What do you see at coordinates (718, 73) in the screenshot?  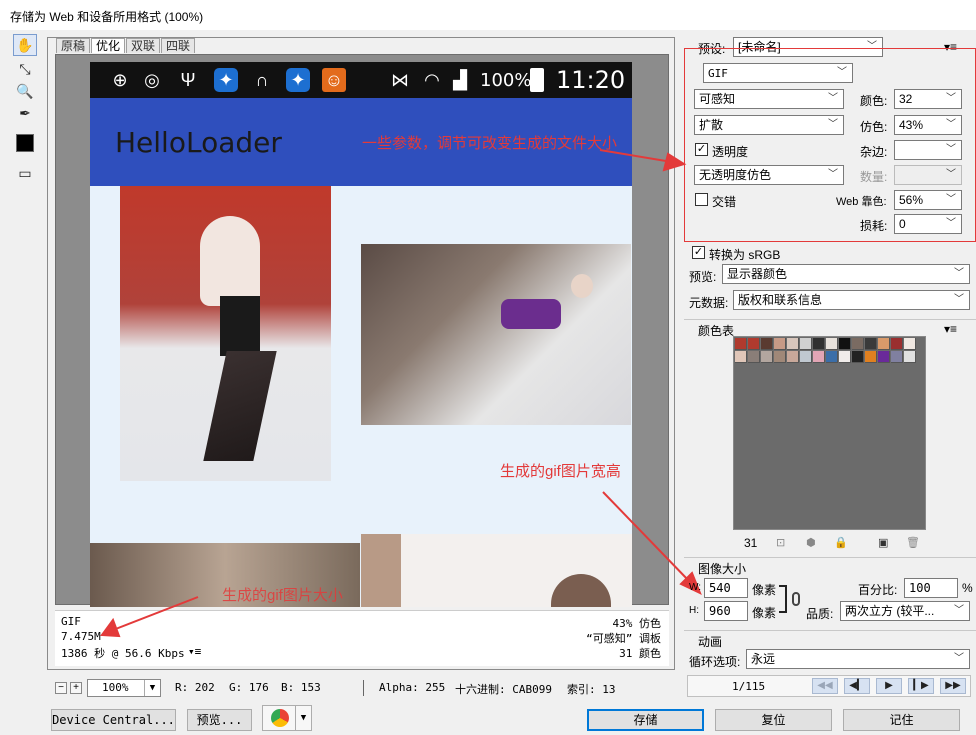 I see `format-value: GIF` at bounding box center [718, 73].